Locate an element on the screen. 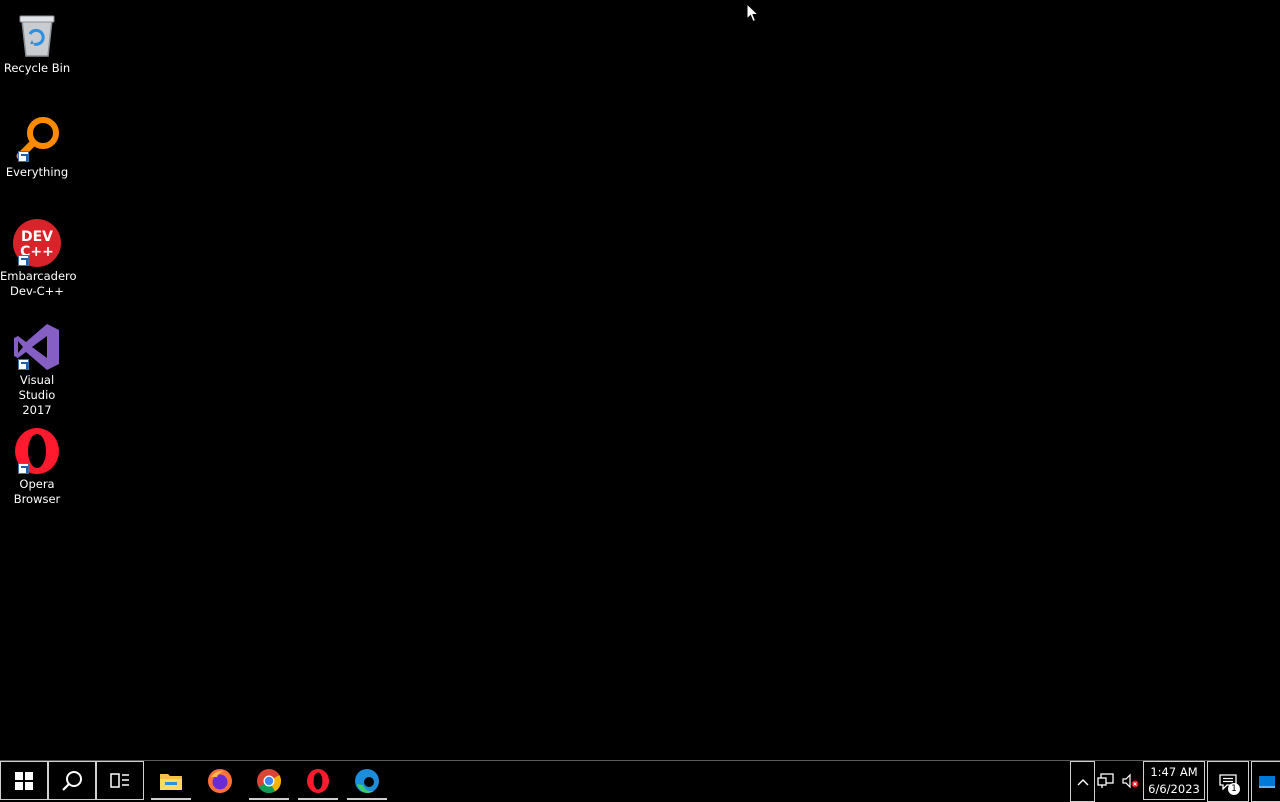 The width and height of the screenshot is (1280, 802). search-icon is located at coordinates (72, 780).